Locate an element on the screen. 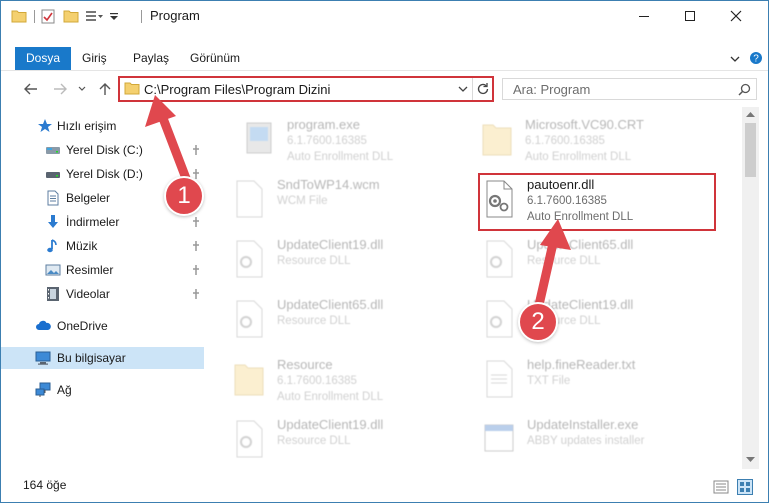 The width and height of the screenshot is (769, 503). help-icon: ? is located at coordinates (756, 58).